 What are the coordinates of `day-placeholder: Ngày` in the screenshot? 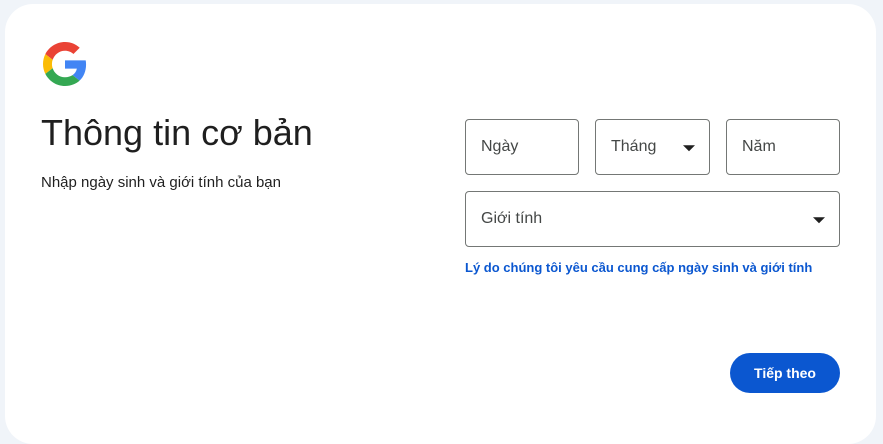 It's located at (500, 146).